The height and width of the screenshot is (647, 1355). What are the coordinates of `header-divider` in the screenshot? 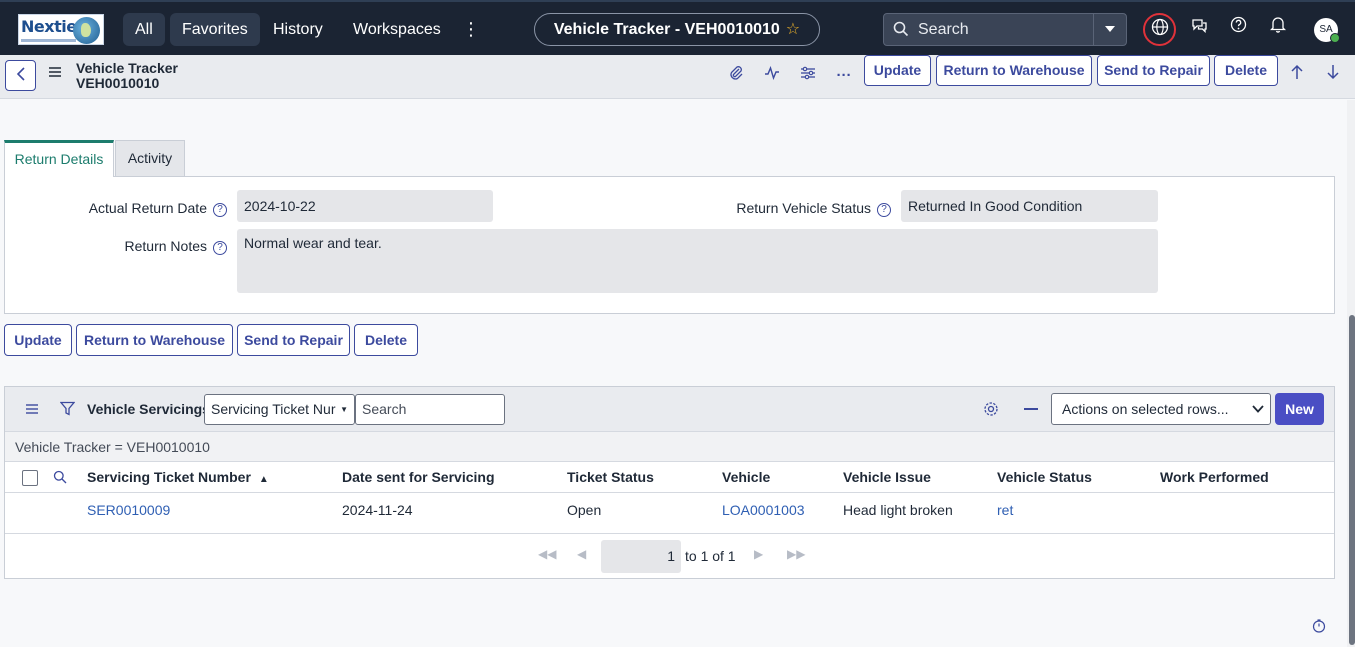 It's located at (669, 492).